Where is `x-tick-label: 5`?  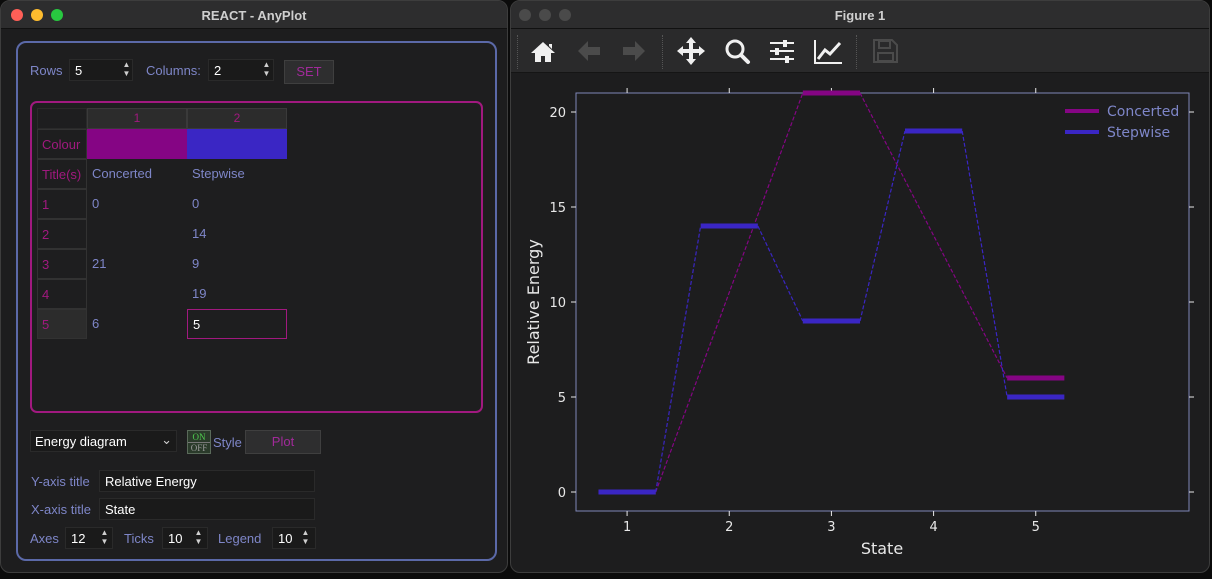
x-tick-label: 5 is located at coordinates (1036, 527).